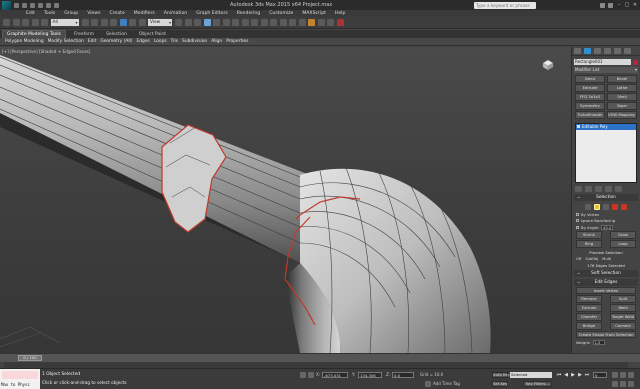  What do you see at coordinates (34, 34) in the screenshot?
I see `tab-graphite-modeling-tools: Graphite Modeling Tools` at bounding box center [34, 34].